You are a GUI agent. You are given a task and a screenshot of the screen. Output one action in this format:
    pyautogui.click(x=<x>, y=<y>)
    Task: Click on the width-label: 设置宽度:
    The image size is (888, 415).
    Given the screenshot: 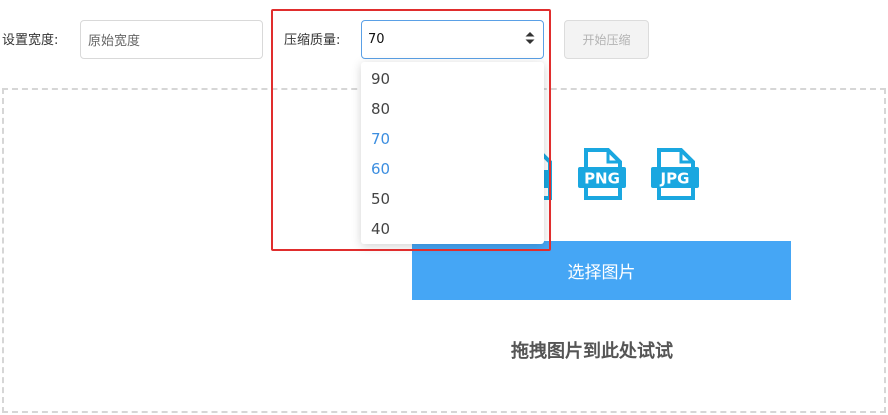 What is the action you would take?
    pyautogui.click(x=30, y=40)
    